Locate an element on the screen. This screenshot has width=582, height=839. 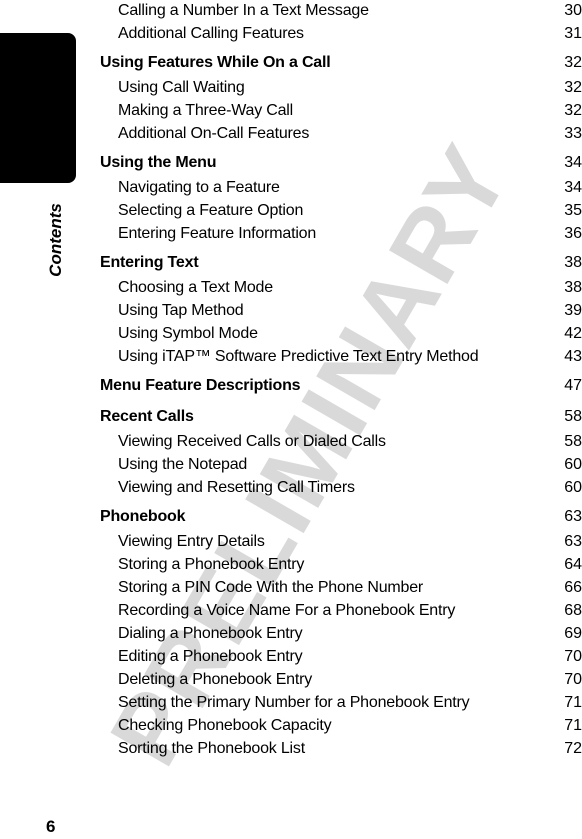
toc-entry-title: Deleting a Phonebook Entry is located at coordinates (215, 679).